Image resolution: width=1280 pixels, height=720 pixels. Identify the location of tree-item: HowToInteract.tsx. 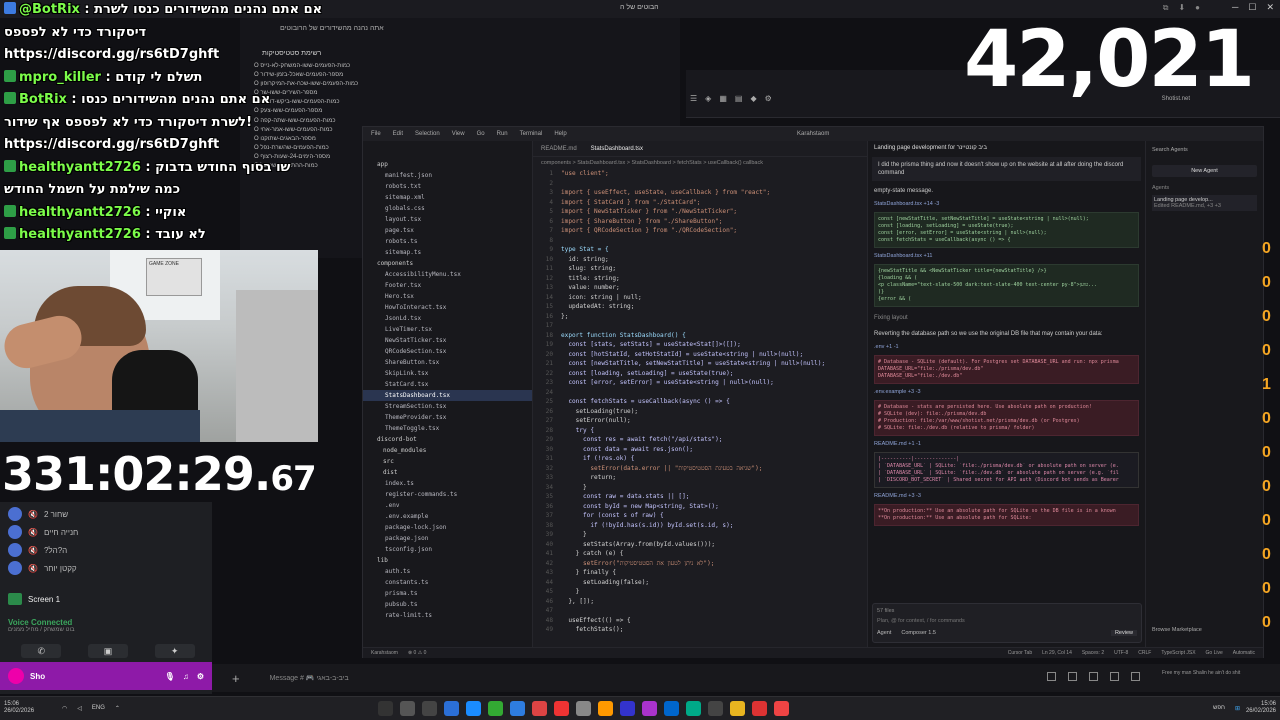
(447, 307).